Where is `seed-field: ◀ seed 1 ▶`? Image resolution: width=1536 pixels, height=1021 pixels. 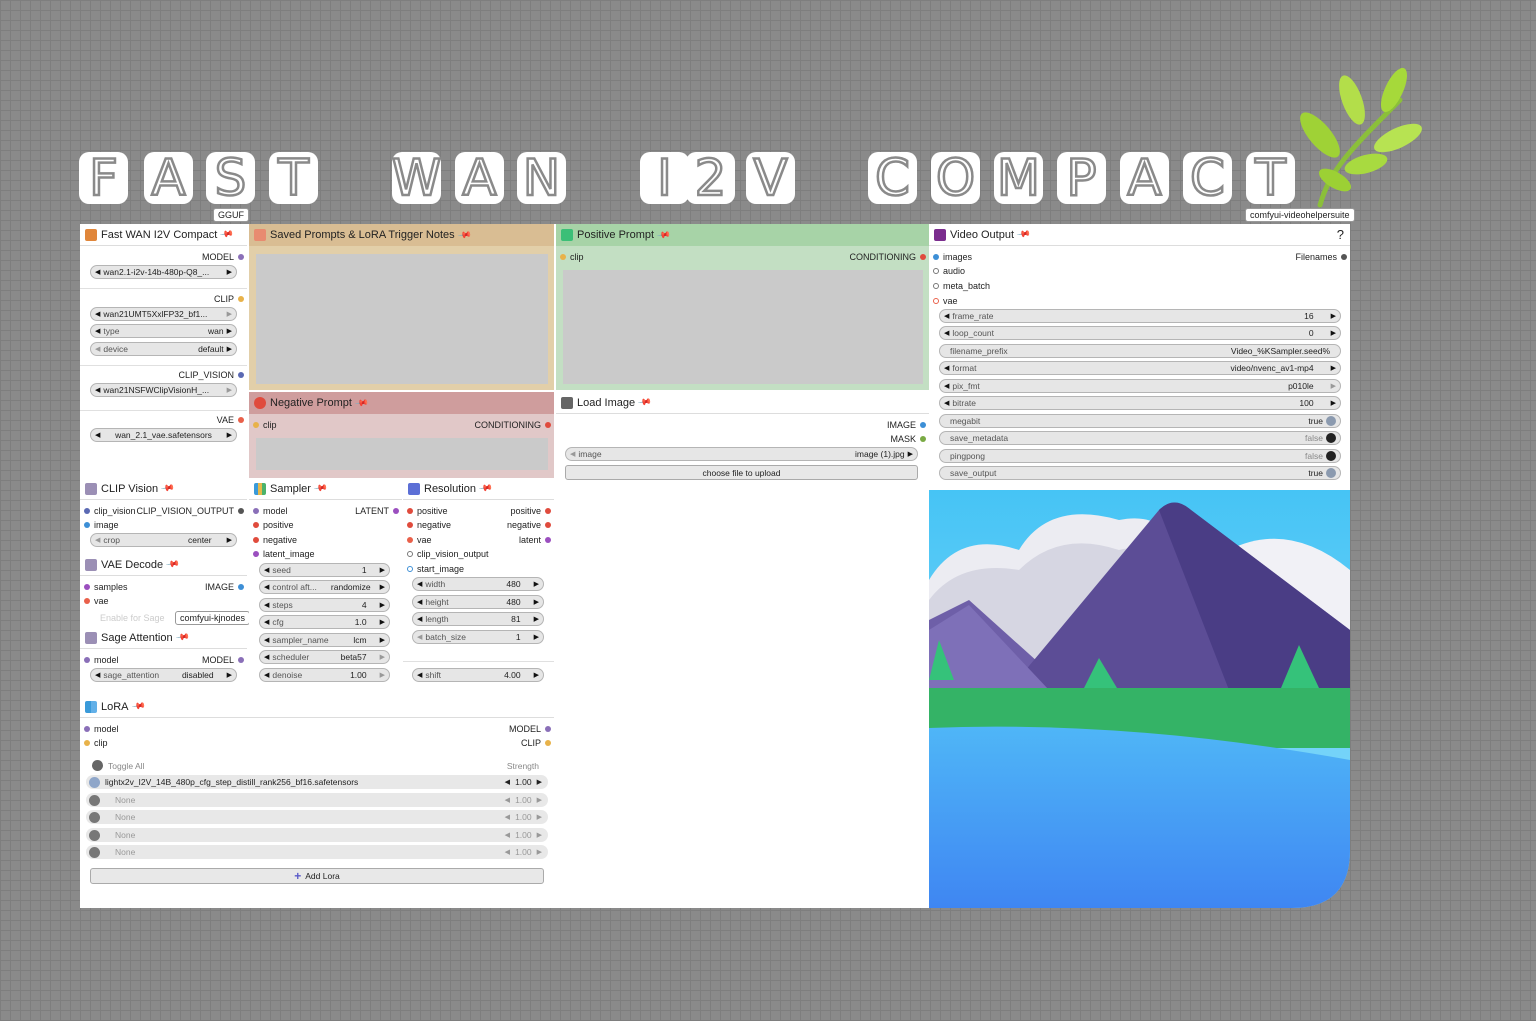
seed-field: ◀ seed 1 ▶ is located at coordinates (324, 570).